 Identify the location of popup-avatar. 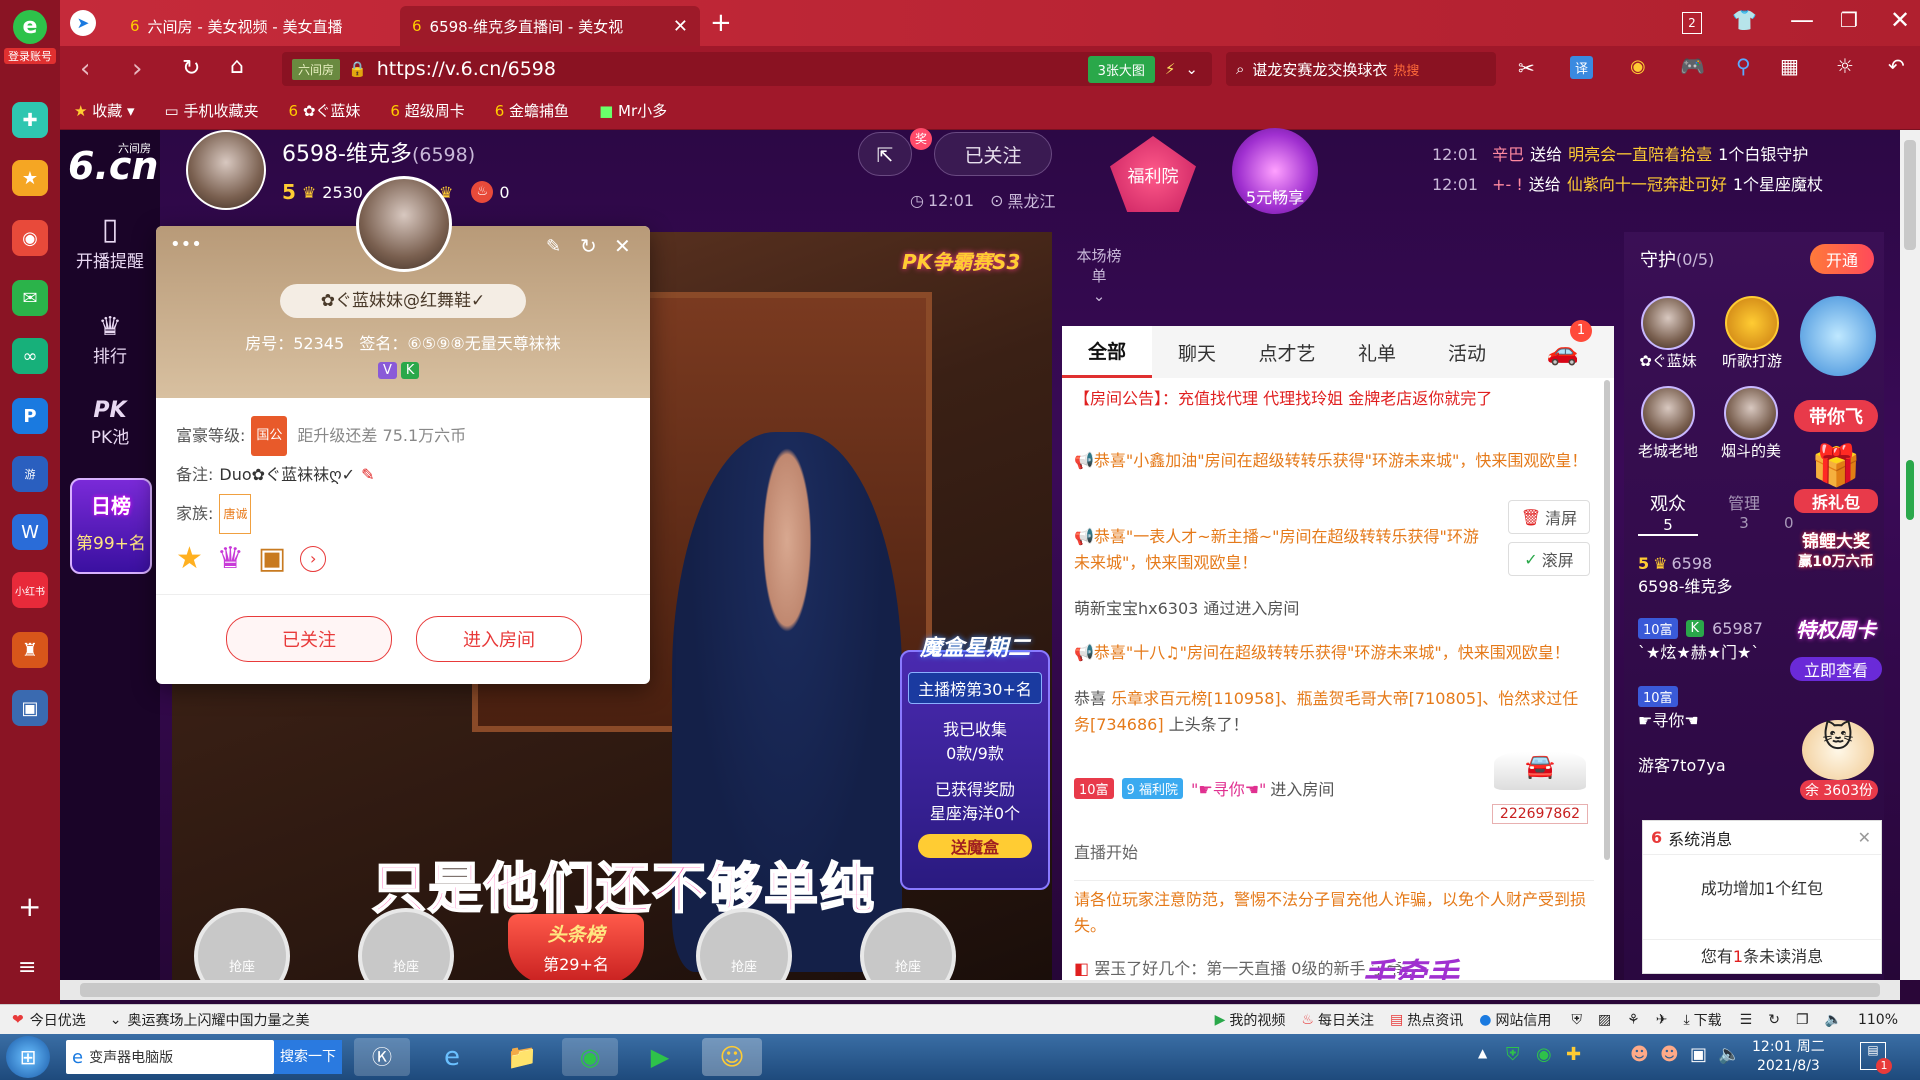
(404, 224).